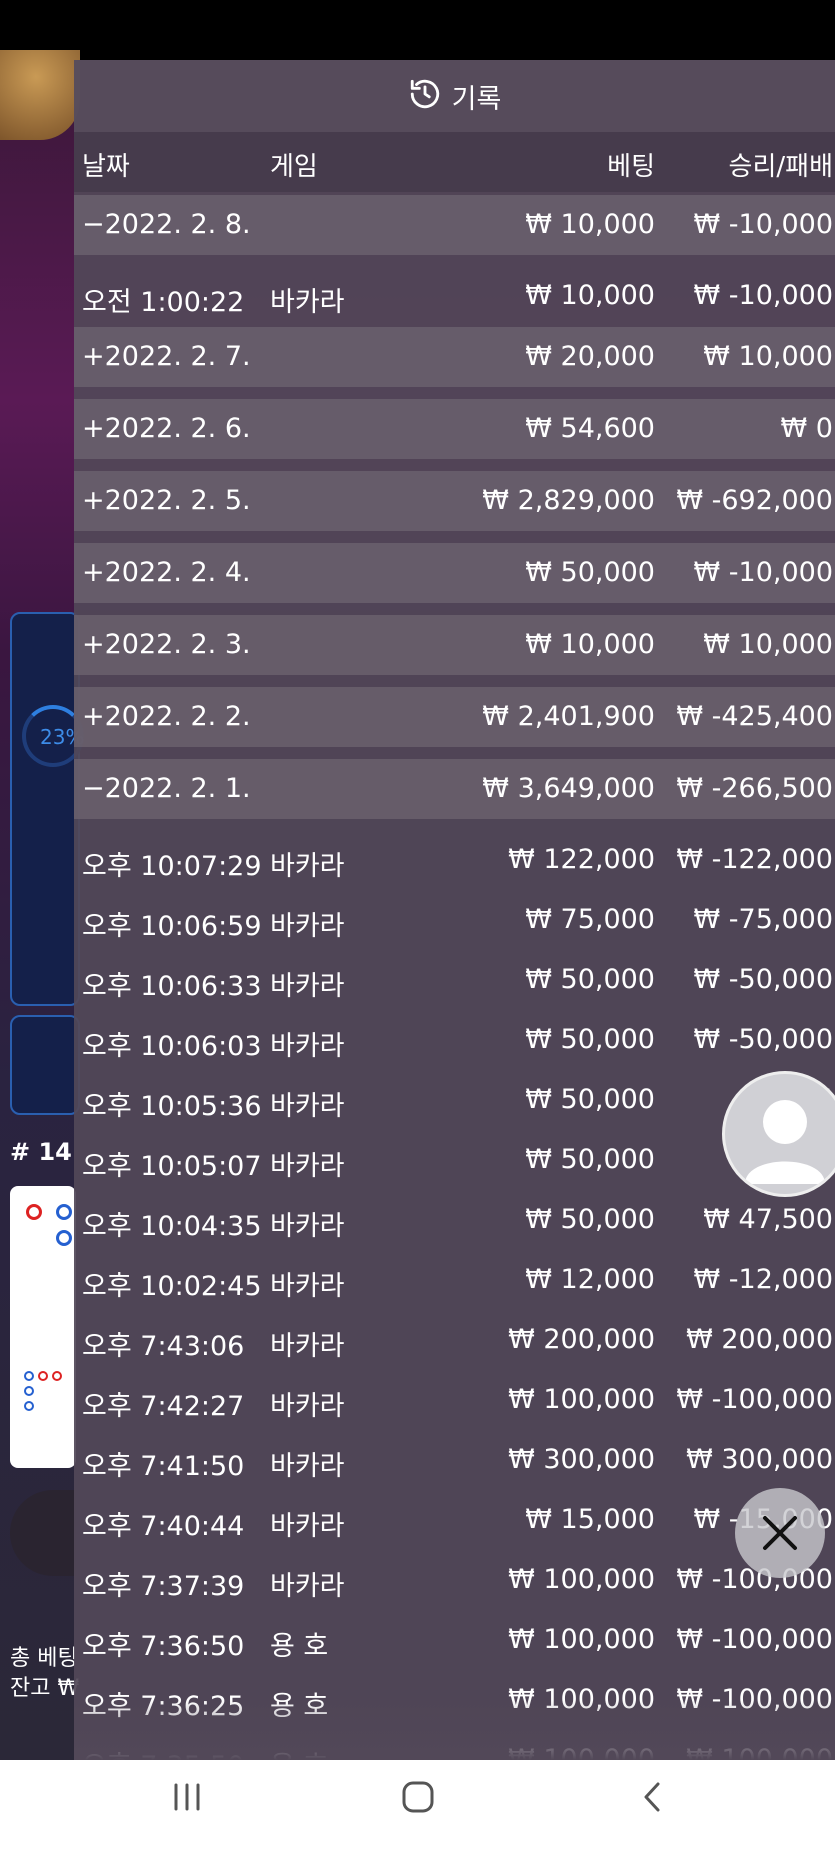 The image size is (835, 1856). What do you see at coordinates (454, 225) in the screenshot?
I see `history-date-row: −2022. 2. 8. ₩ 10,000 ₩ -10,000` at bounding box center [454, 225].